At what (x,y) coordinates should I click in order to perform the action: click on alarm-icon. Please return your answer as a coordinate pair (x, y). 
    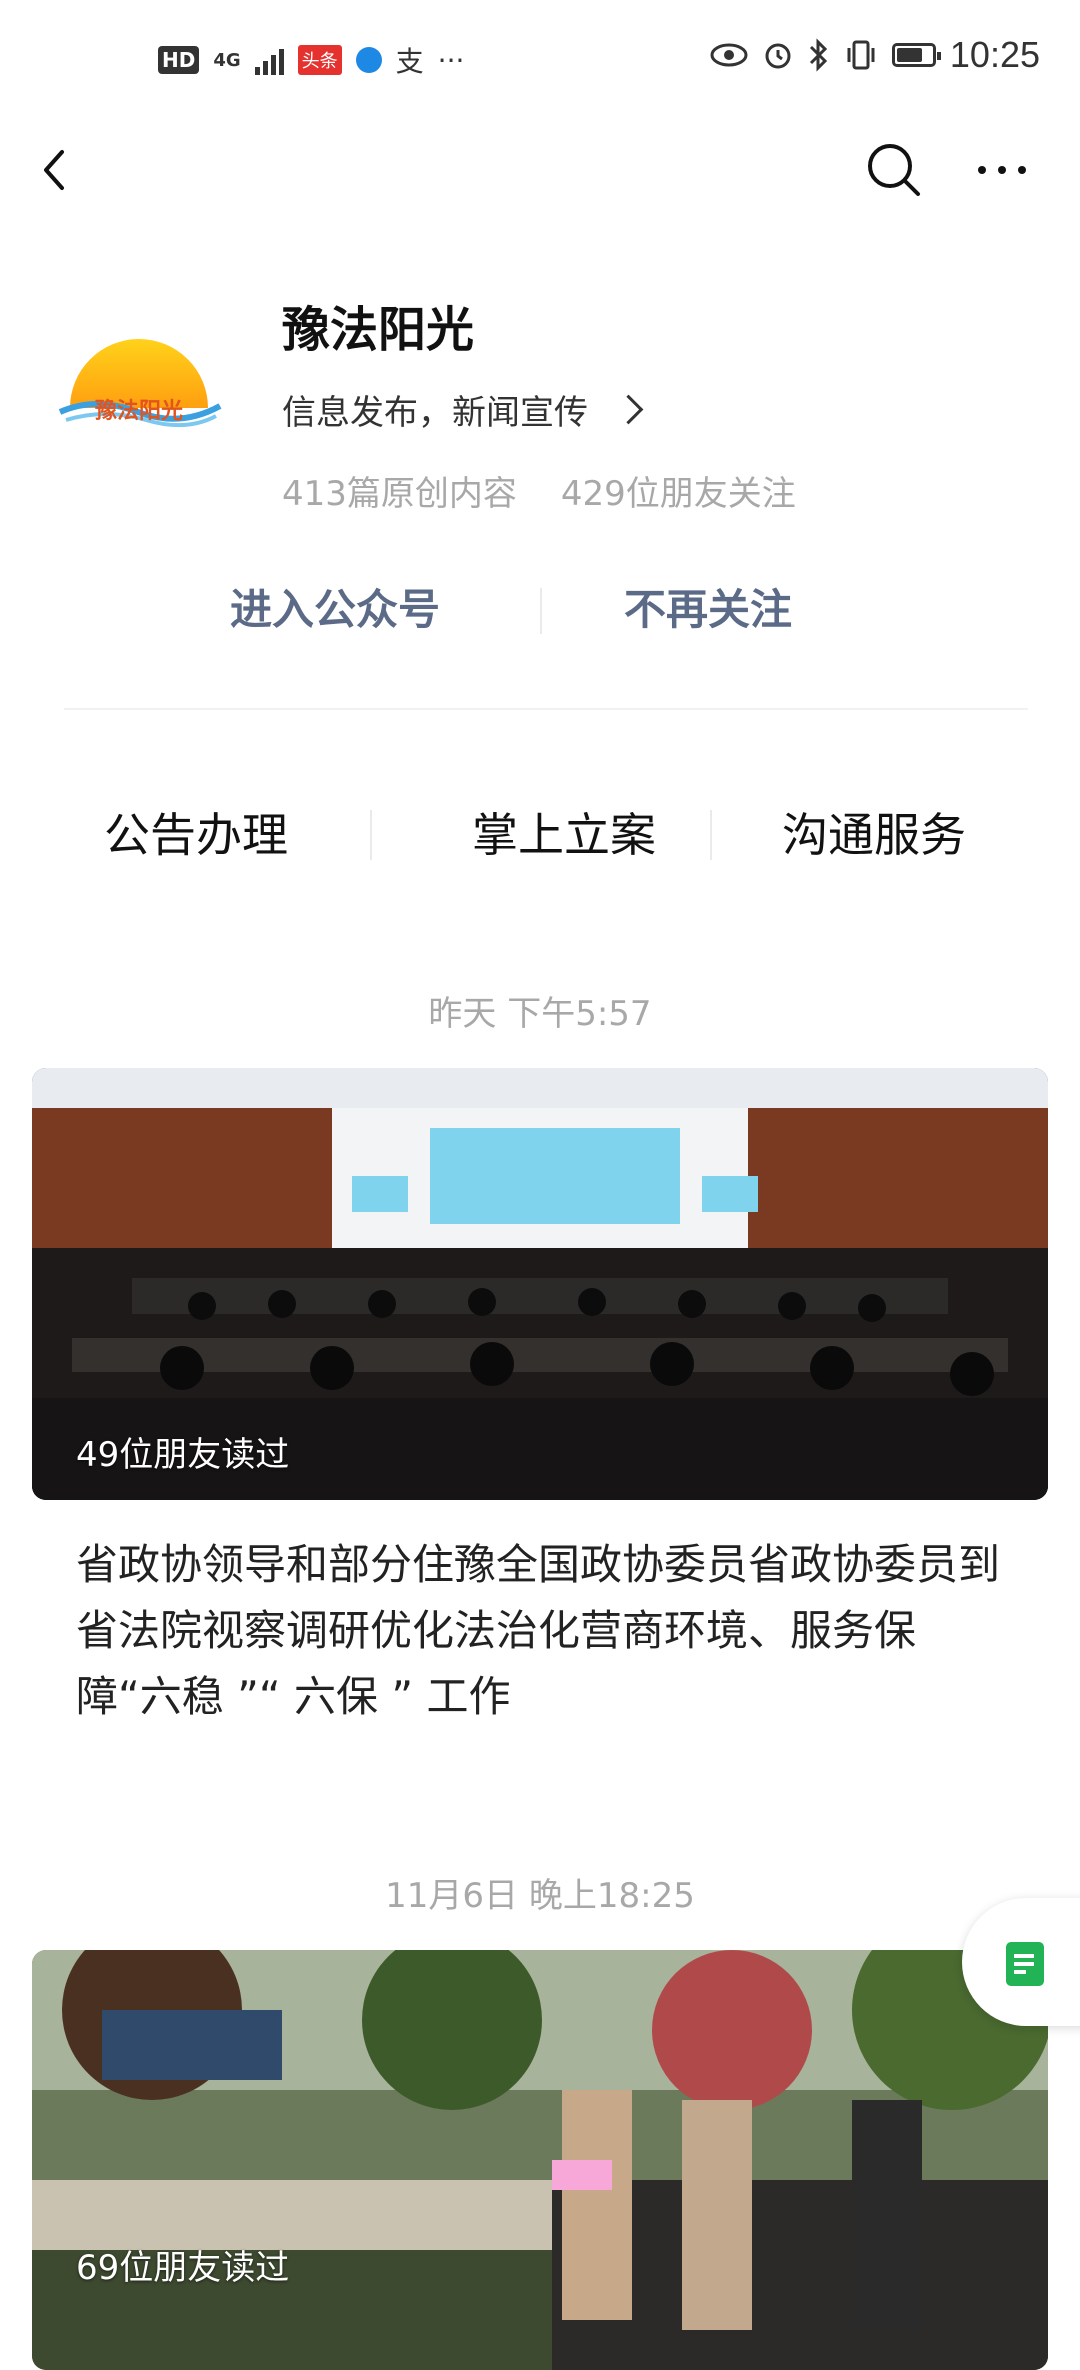
    Looking at the image, I should click on (778, 56).